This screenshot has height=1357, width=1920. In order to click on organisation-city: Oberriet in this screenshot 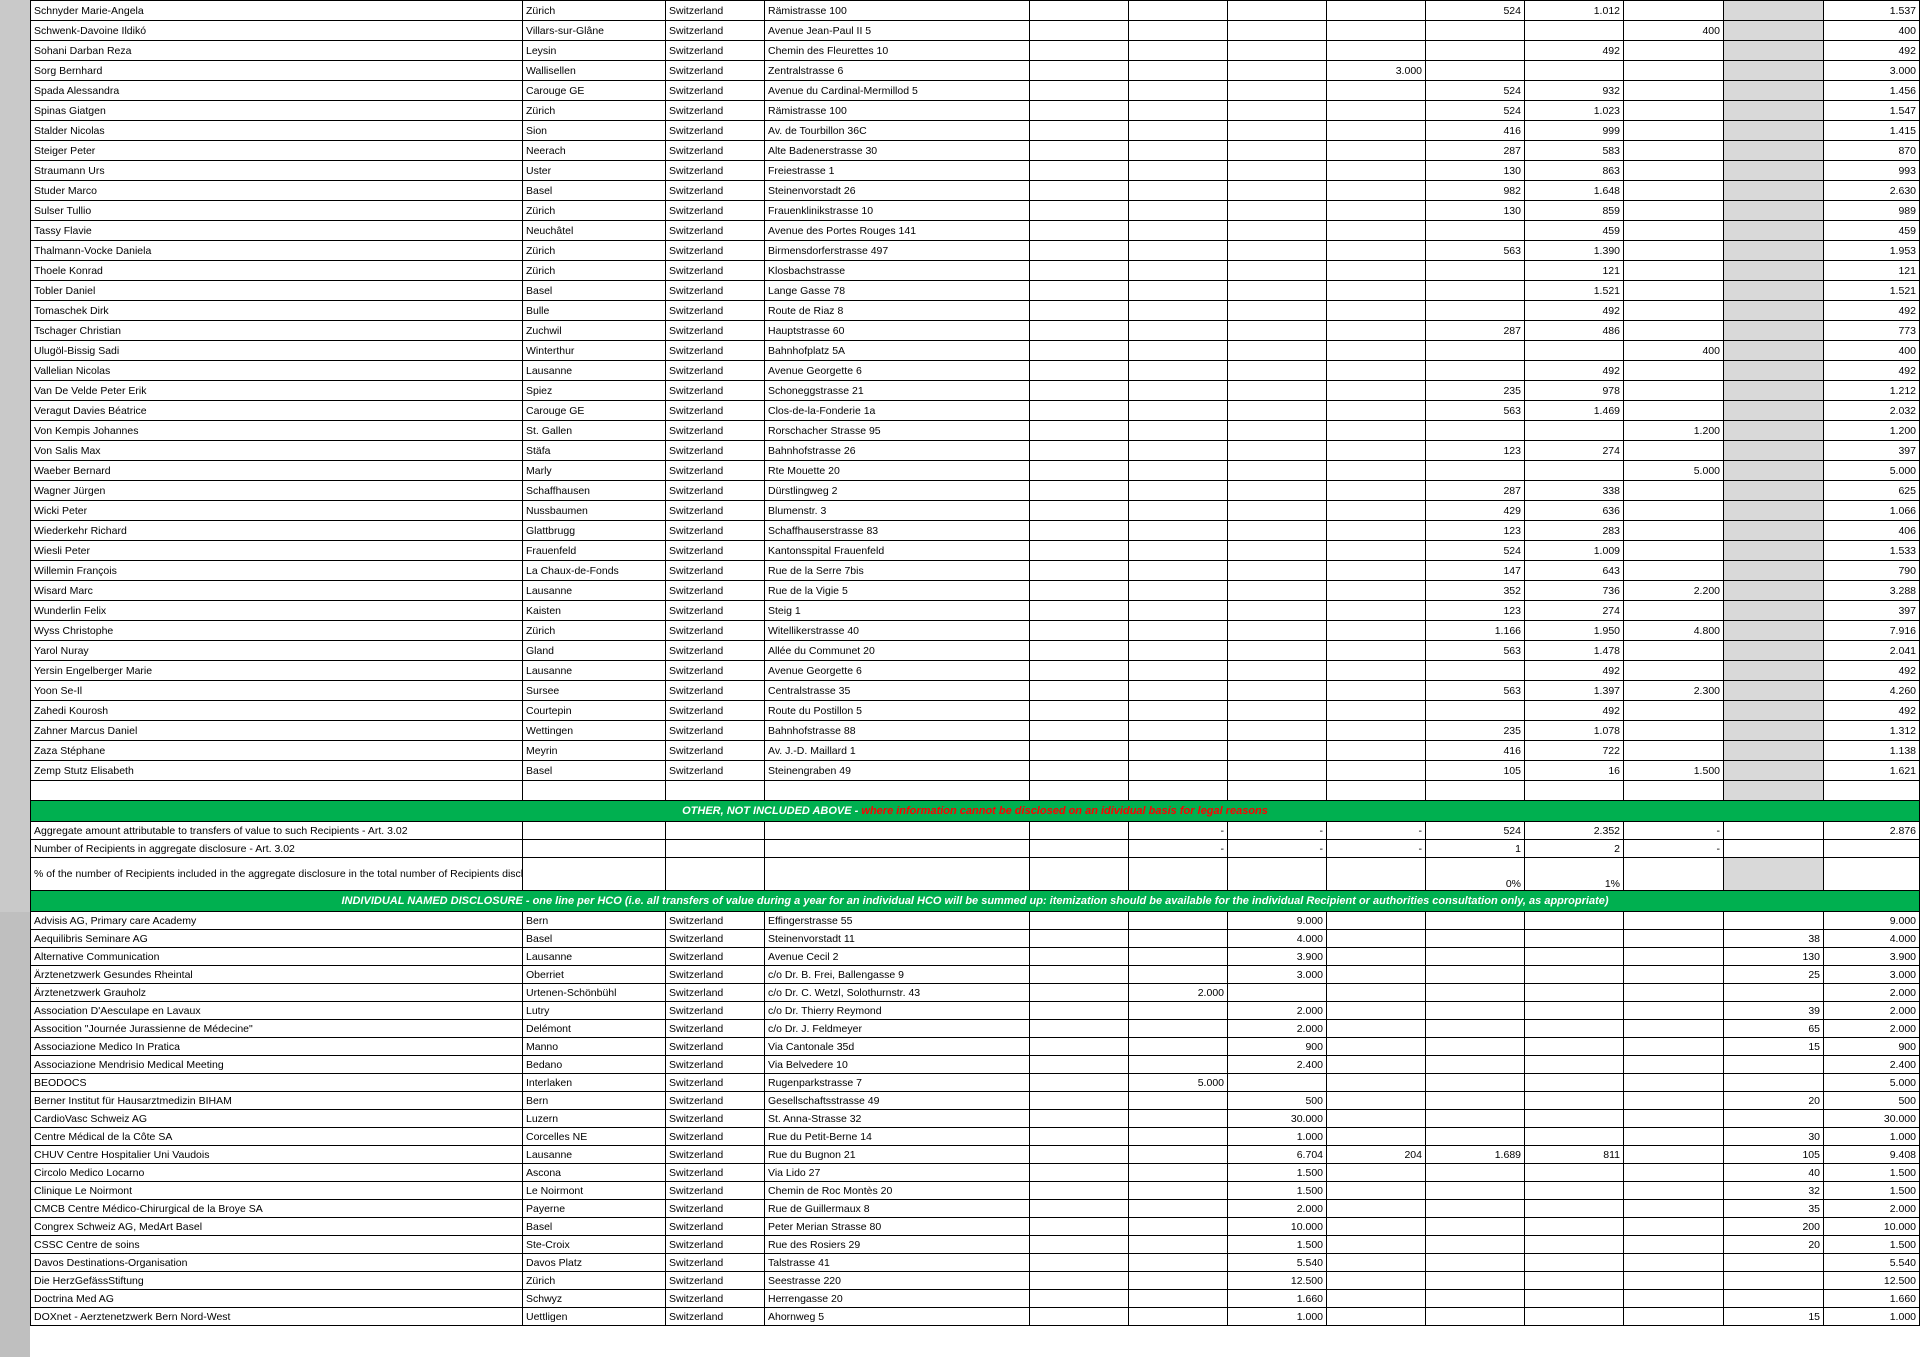, I will do `click(594, 974)`.